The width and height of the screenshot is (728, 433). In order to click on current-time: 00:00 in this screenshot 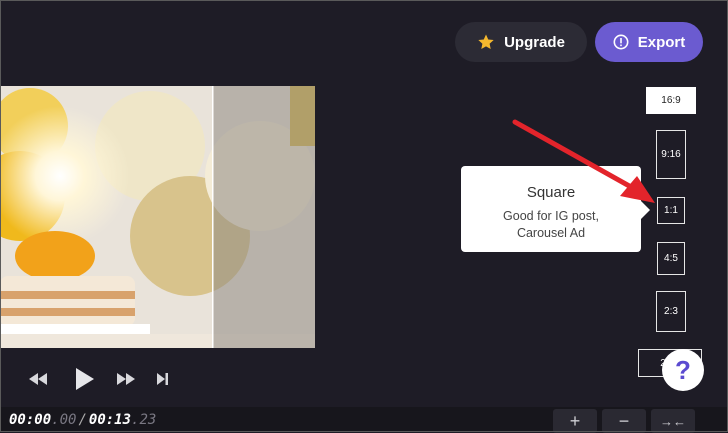, I will do `click(30, 420)`.